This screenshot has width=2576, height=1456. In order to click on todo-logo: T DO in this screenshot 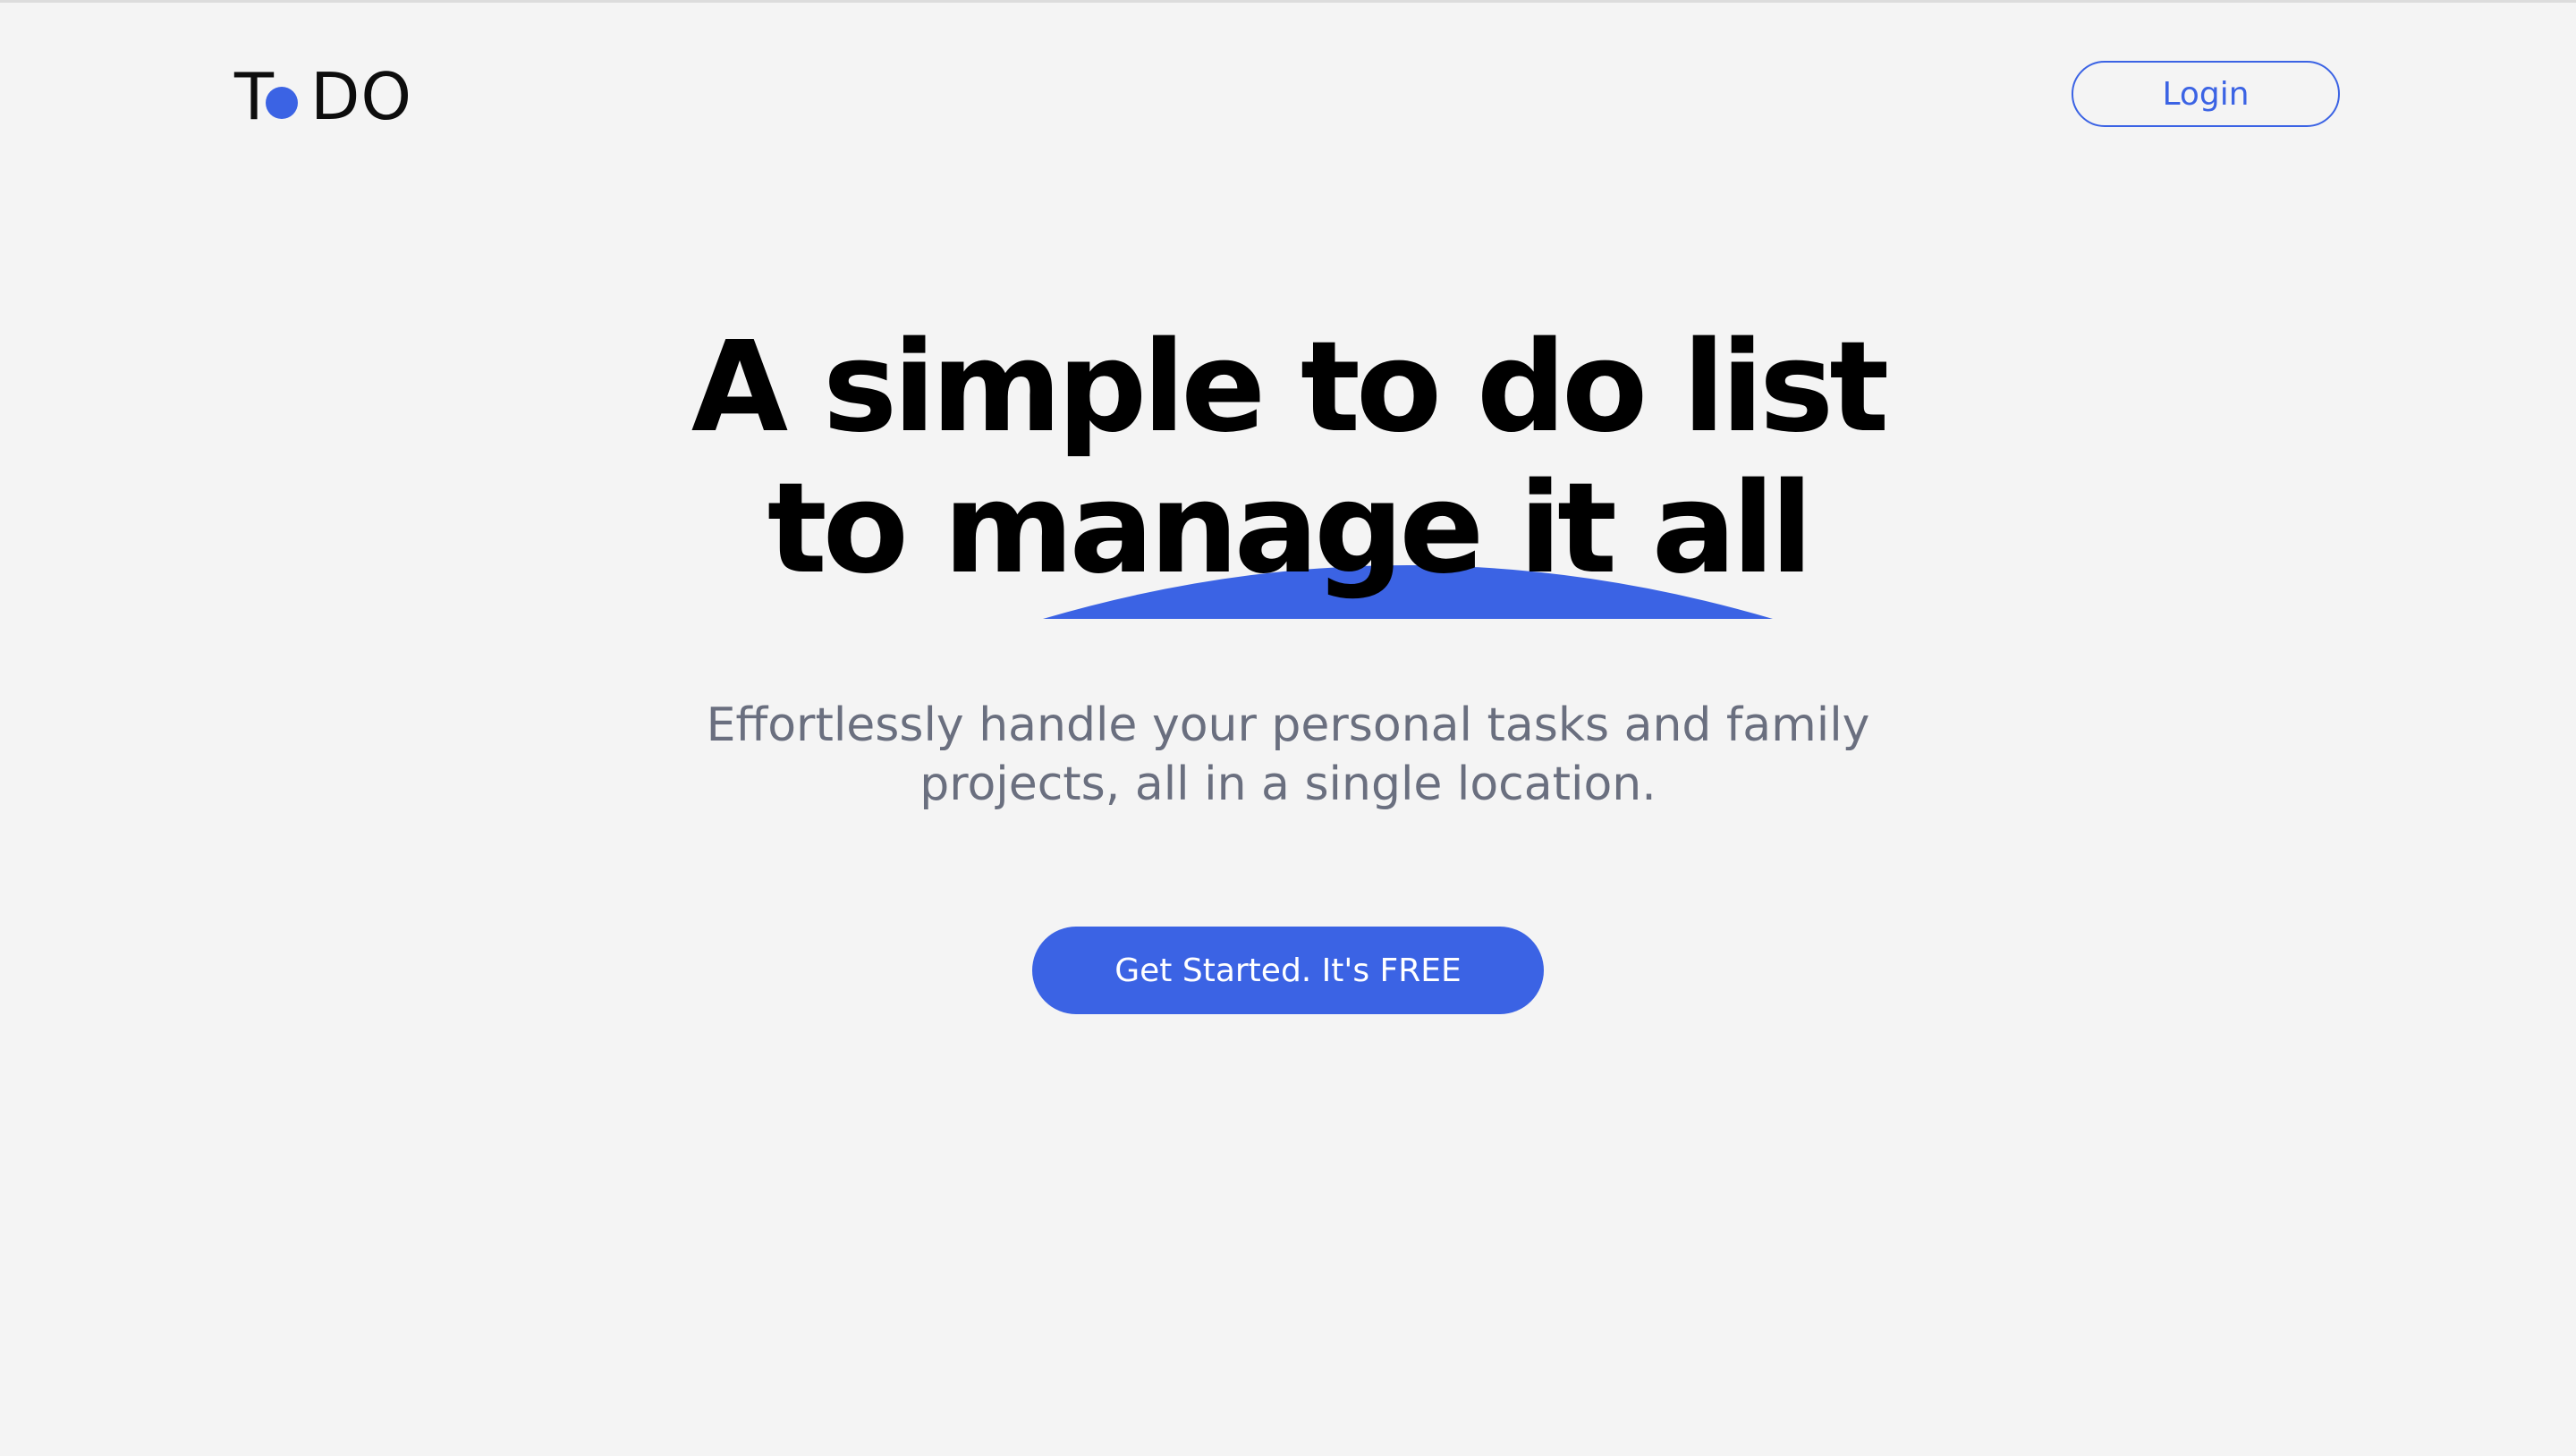, I will do `click(323, 96)`.